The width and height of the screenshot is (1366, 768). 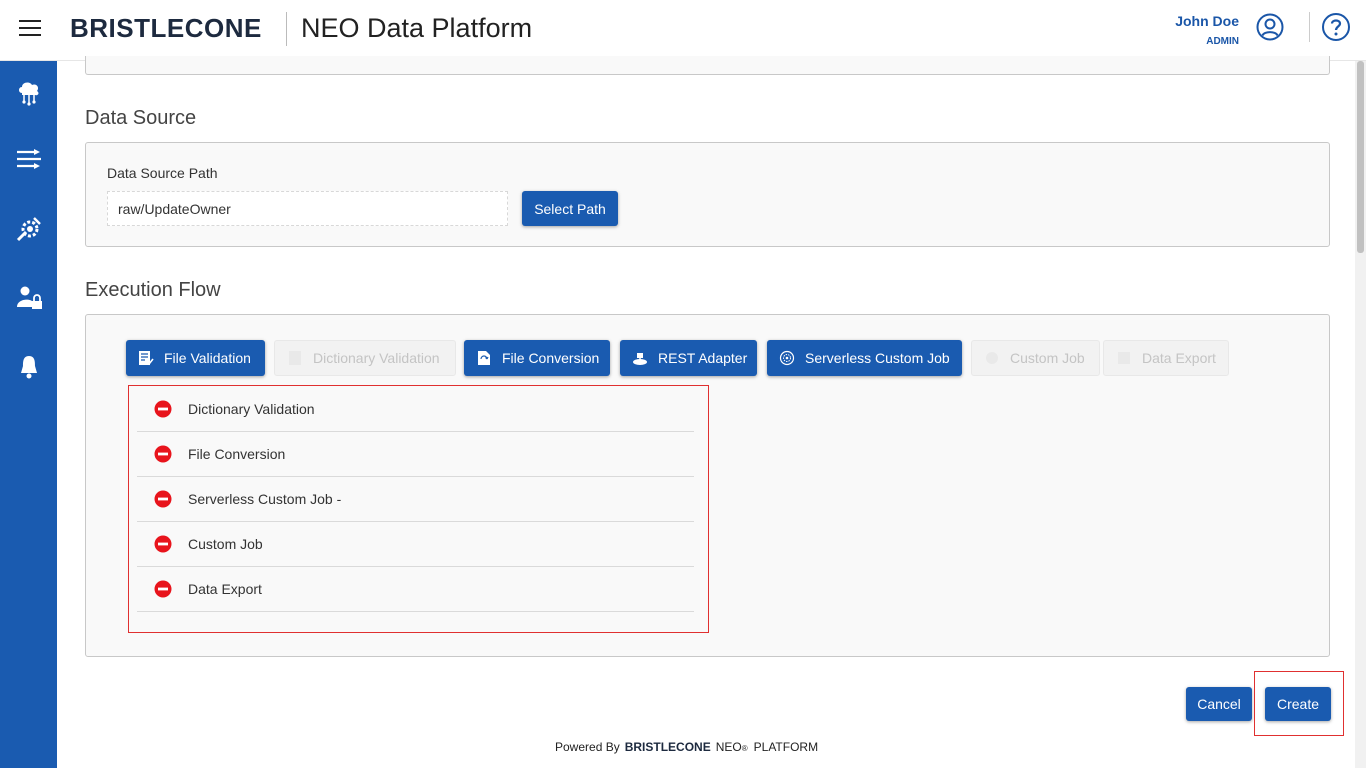 I want to click on data-source-path-input, so click(x=307, y=208).